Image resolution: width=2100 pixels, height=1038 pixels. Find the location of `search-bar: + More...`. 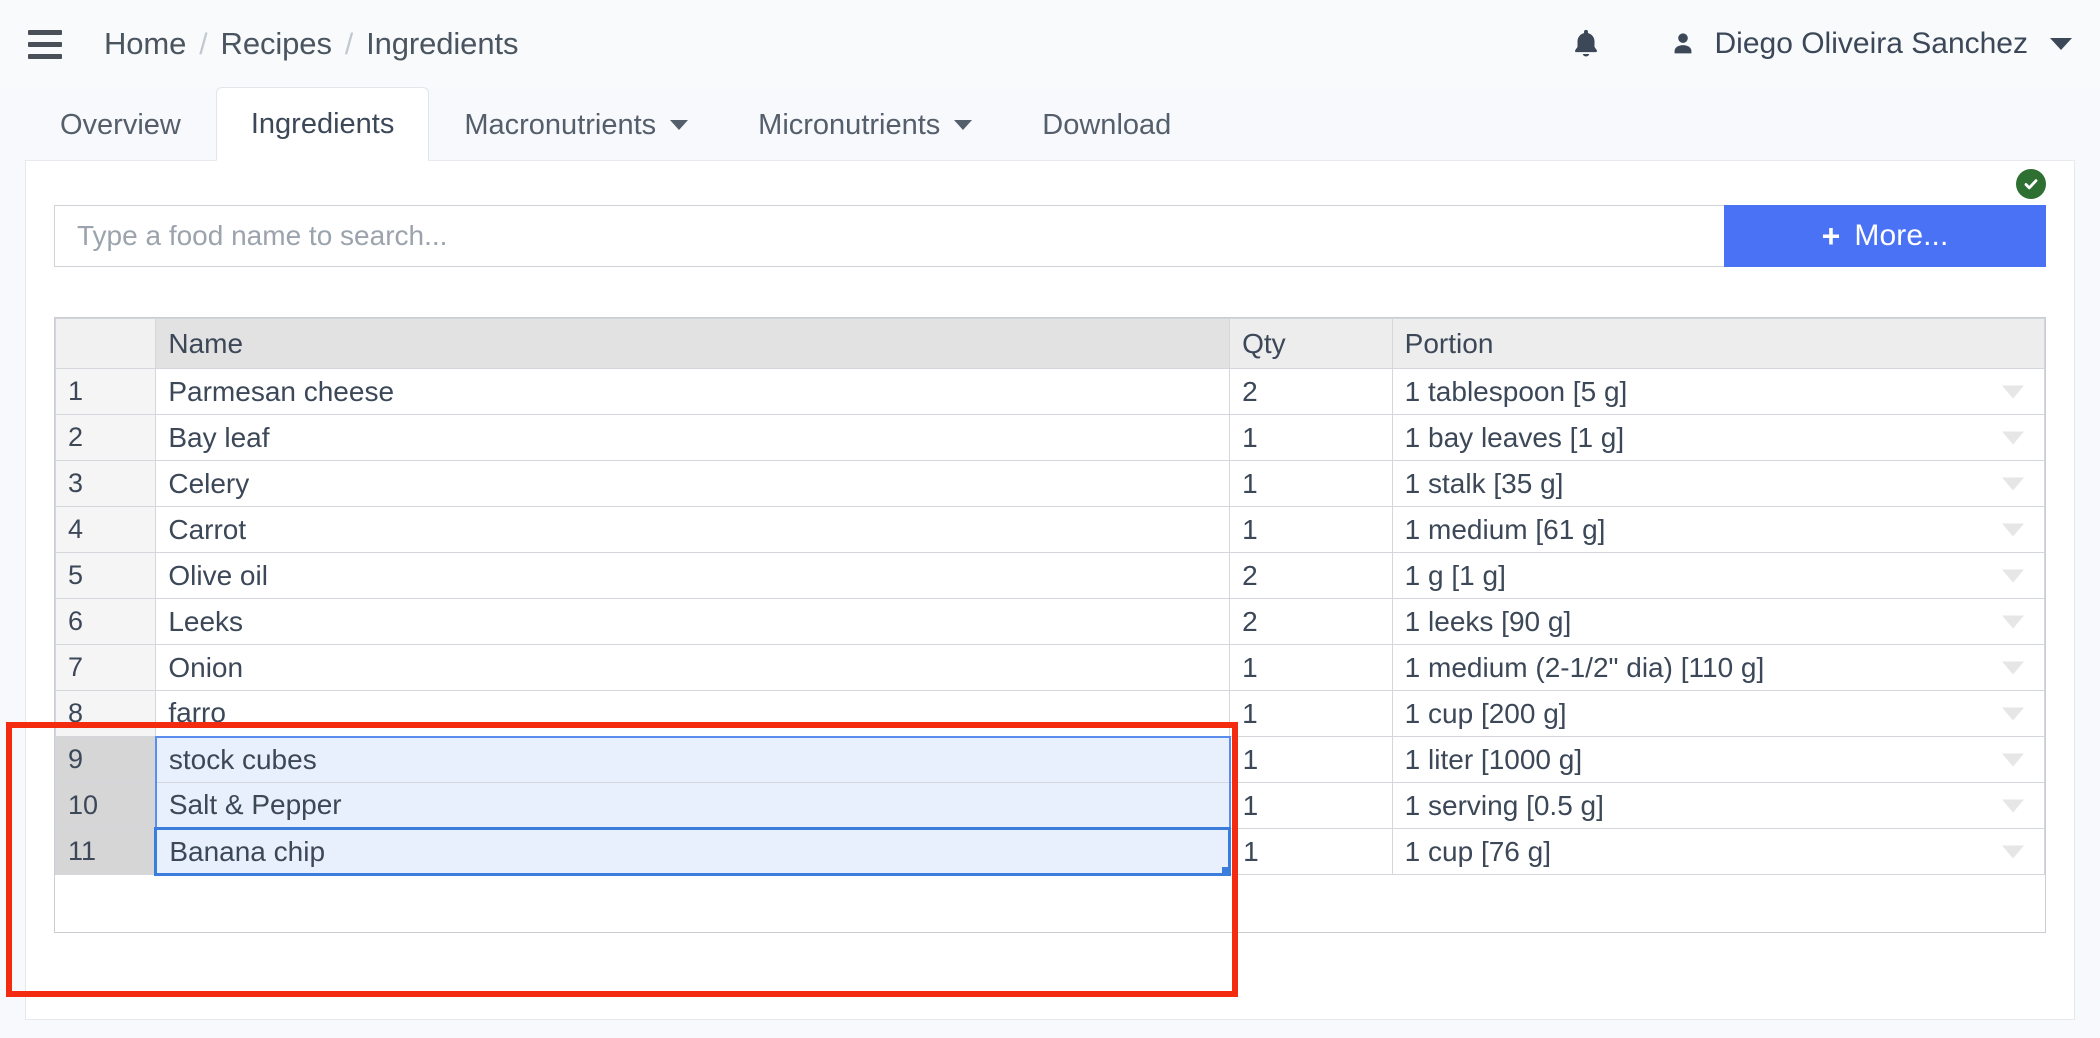

search-bar: + More... is located at coordinates (1050, 236).